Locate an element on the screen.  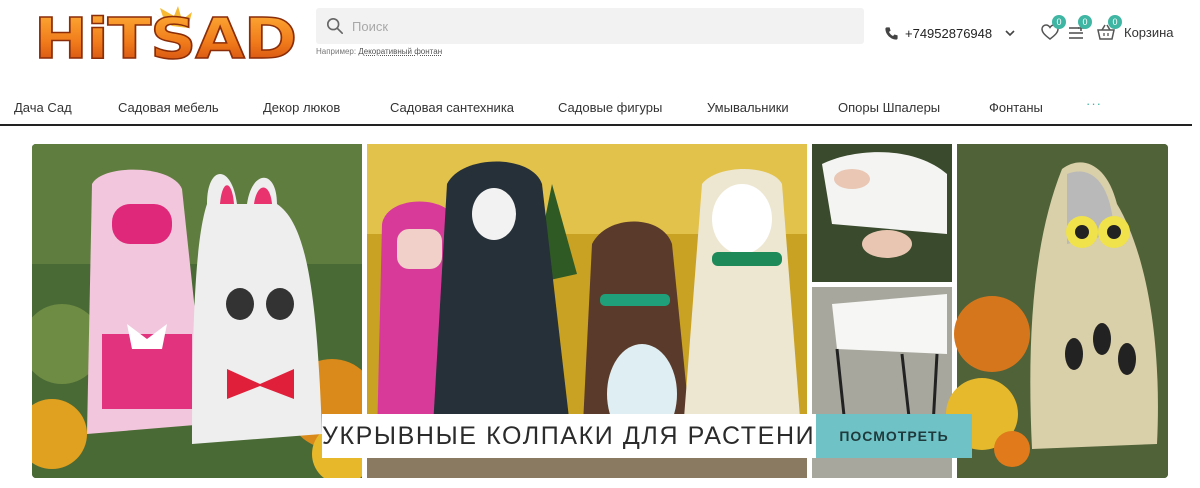
svg-text: HiTSAD is located at coordinates (165, 35).